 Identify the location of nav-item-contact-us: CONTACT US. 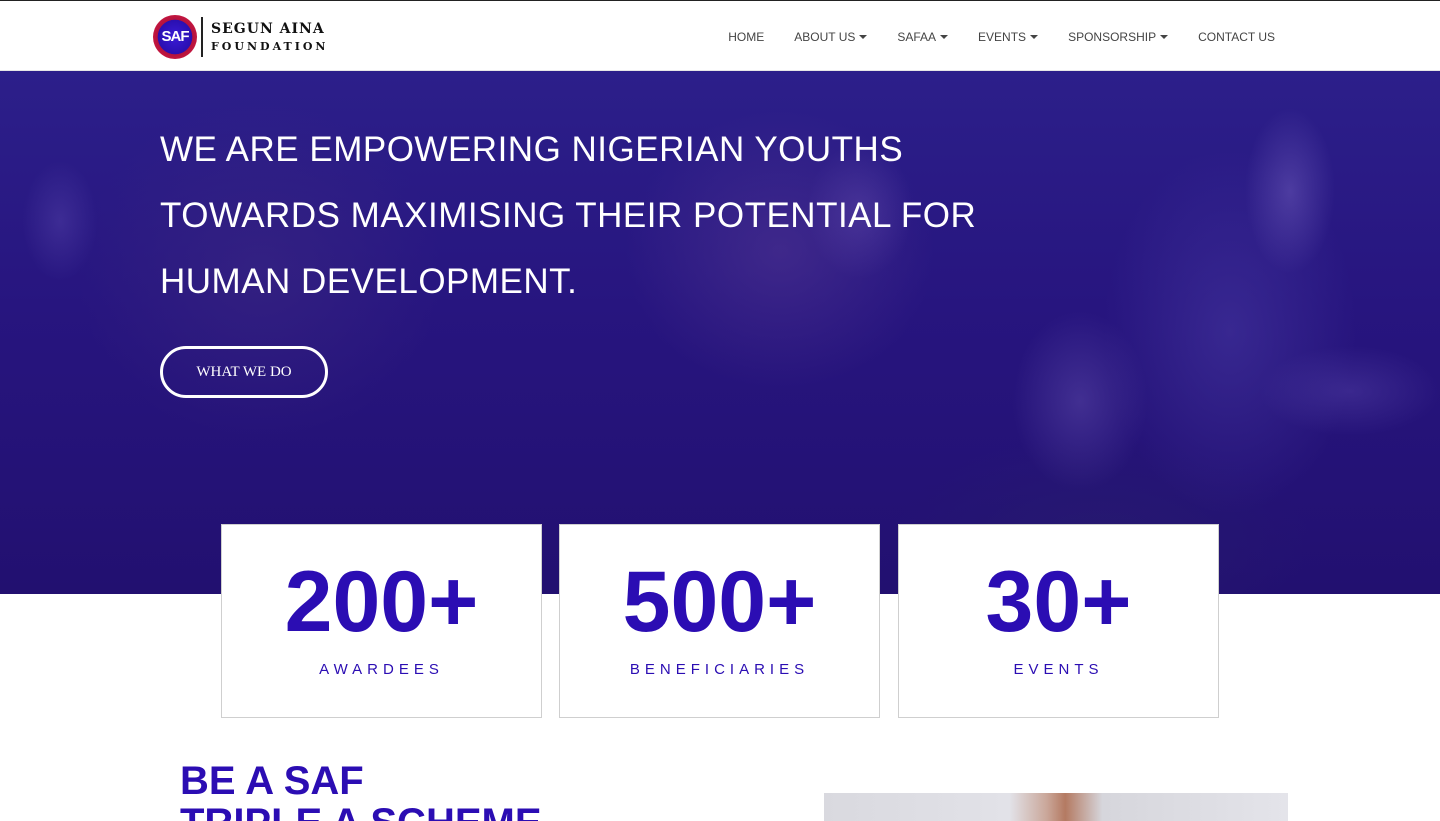
(1236, 37).